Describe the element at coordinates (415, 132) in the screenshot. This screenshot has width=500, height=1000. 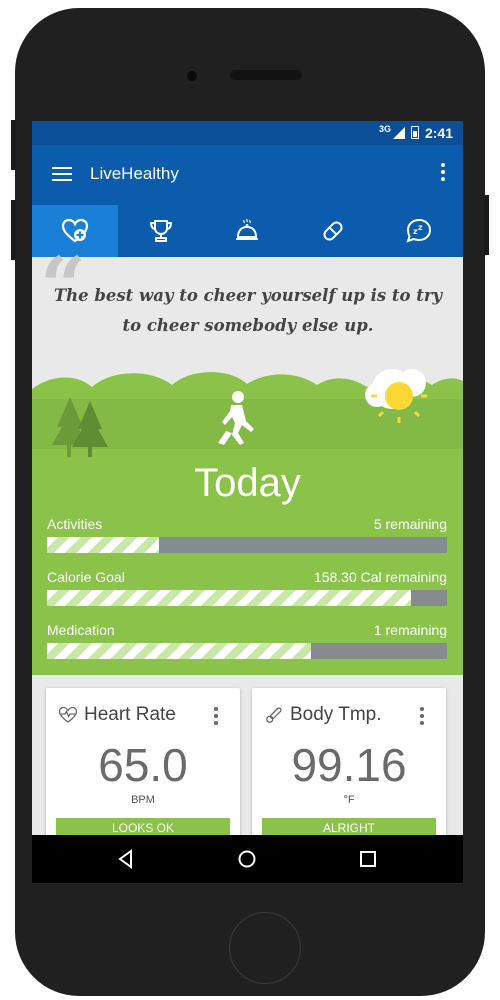
I see `battery-icon` at that location.